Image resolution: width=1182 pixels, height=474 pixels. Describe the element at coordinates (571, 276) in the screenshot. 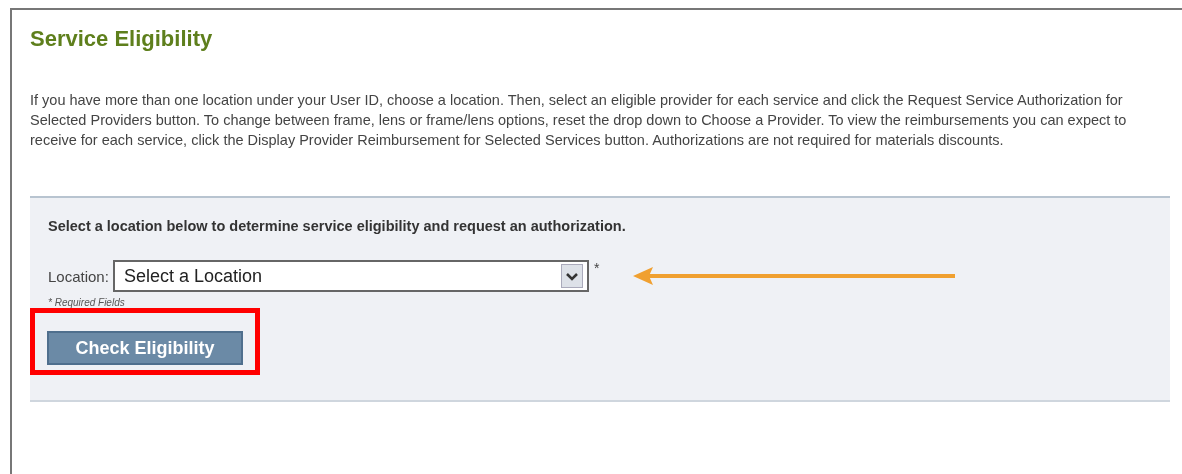

I see `caret-icon` at that location.